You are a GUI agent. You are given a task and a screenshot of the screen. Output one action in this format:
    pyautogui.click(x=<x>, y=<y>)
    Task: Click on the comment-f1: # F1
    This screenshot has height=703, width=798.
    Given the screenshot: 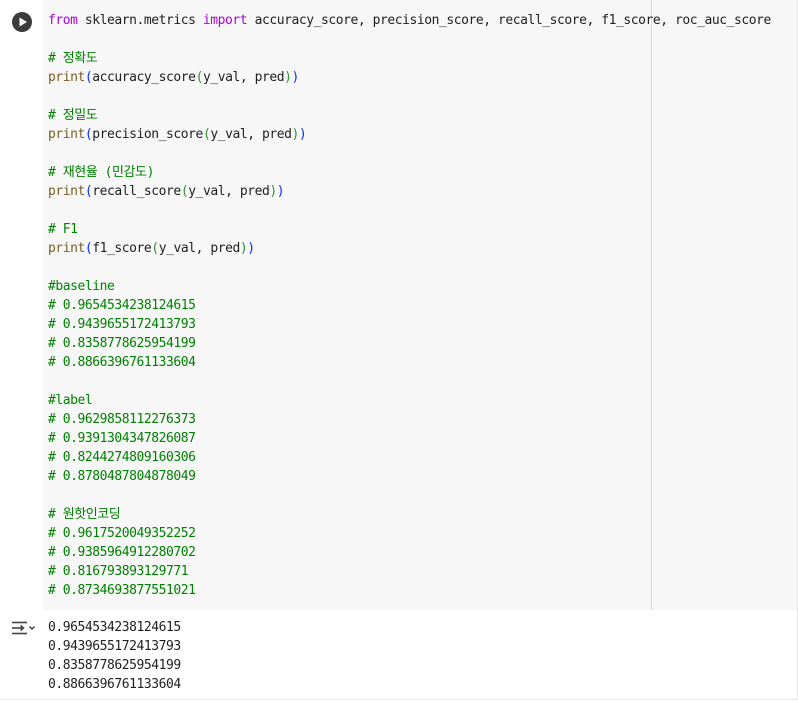 What is the action you would take?
    pyautogui.click(x=63, y=229)
    